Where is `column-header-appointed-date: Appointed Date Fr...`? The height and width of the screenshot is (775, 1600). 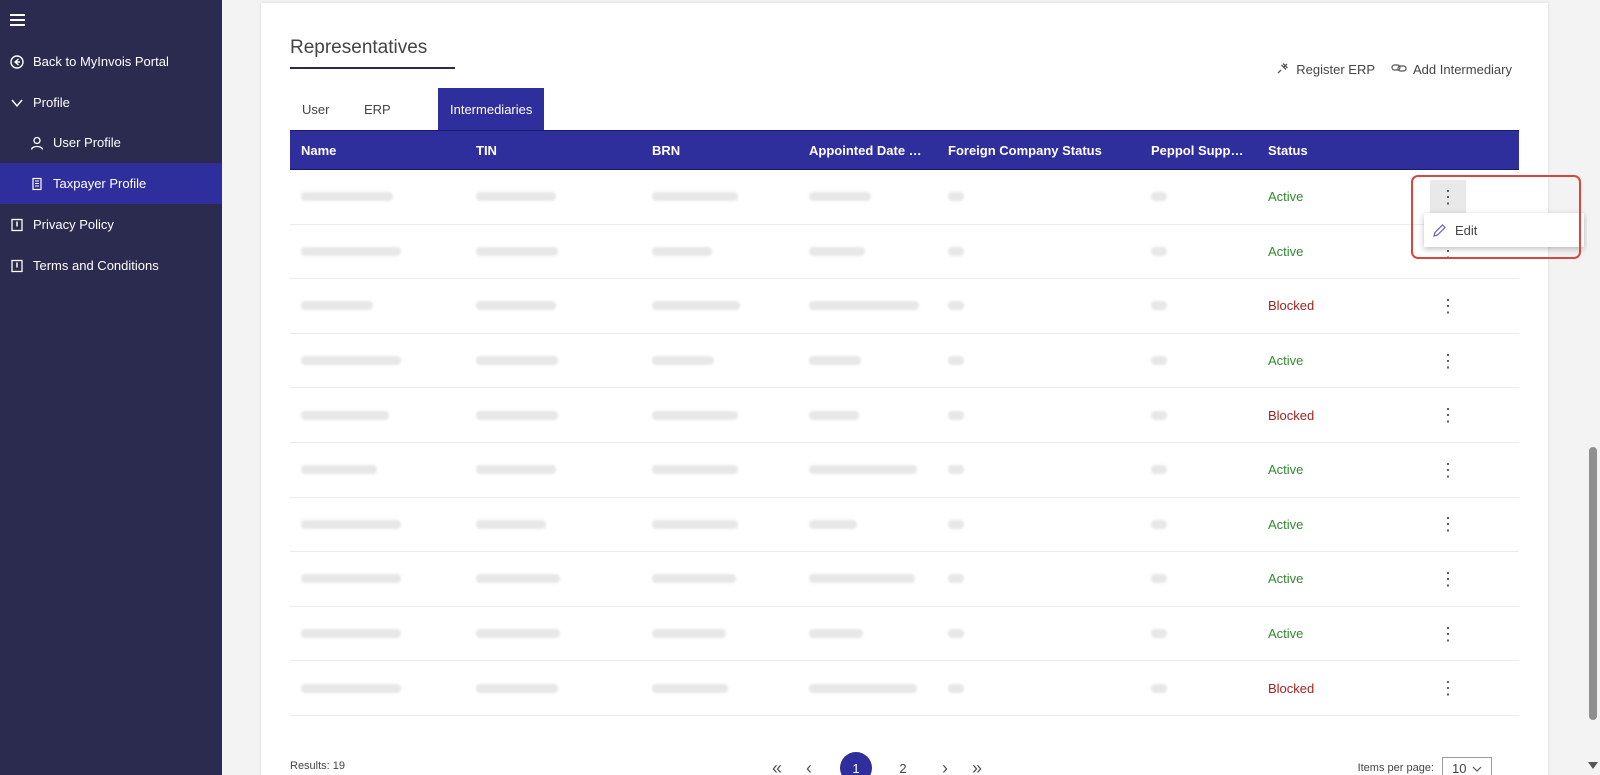
column-header-appointed-date: Appointed Date Fr... is located at coordinates (867, 150).